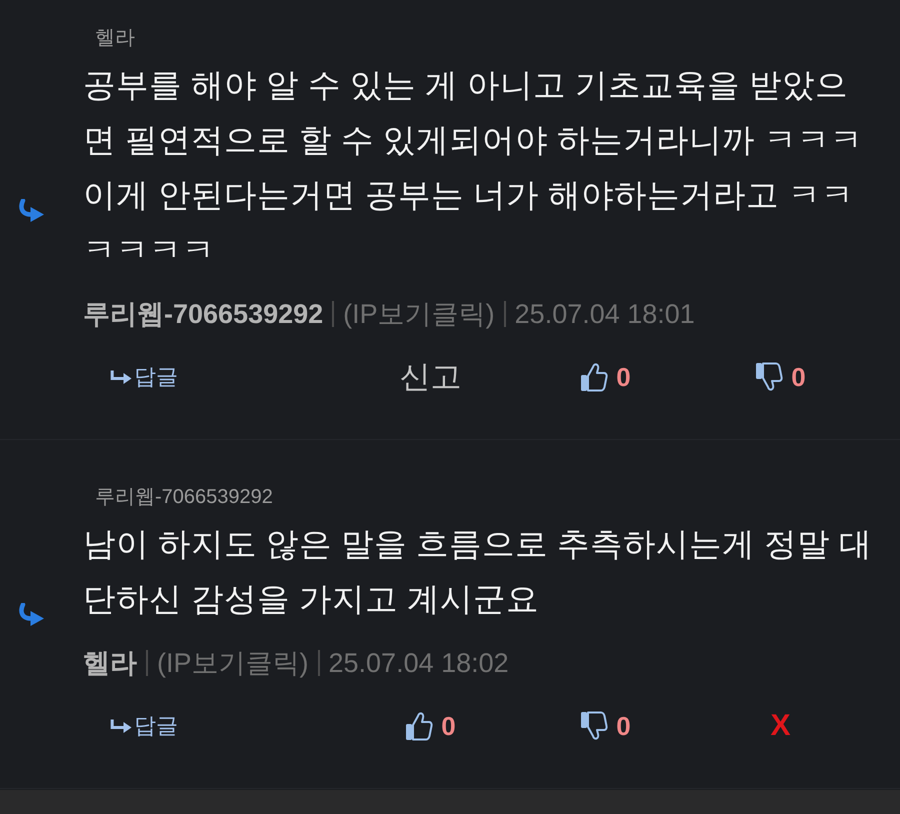 Image resolution: width=900 pixels, height=814 pixels. Describe the element at coordinates (203, 314) in the screenshot. I see `author-name: 루리웹-7066539292` at that location.